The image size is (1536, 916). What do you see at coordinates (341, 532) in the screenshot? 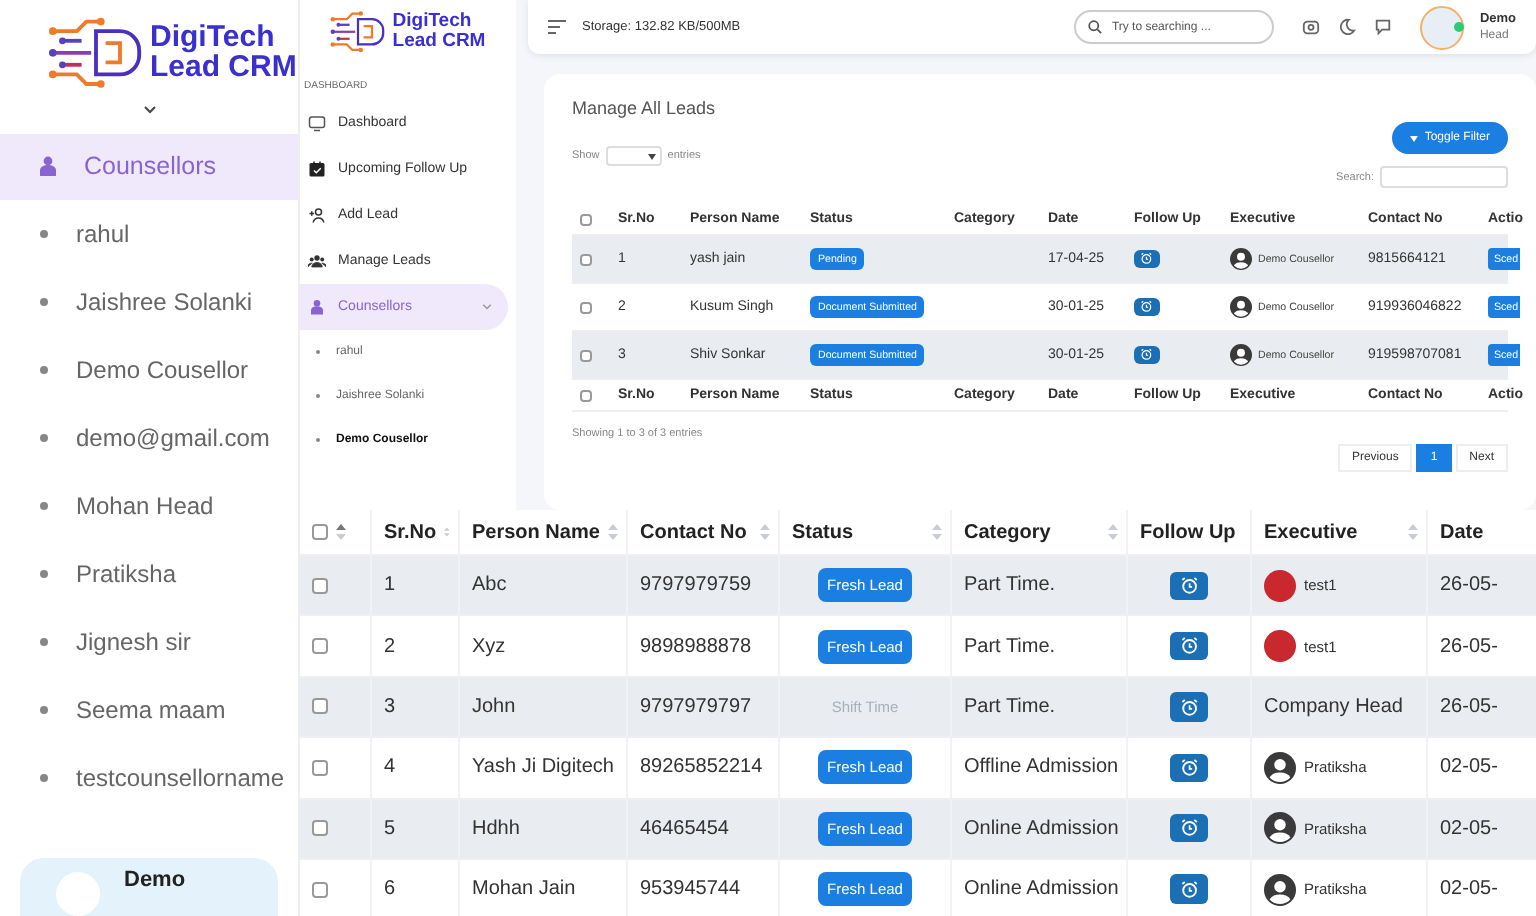
I see `sort-icon` at bounding box center [341, 532].